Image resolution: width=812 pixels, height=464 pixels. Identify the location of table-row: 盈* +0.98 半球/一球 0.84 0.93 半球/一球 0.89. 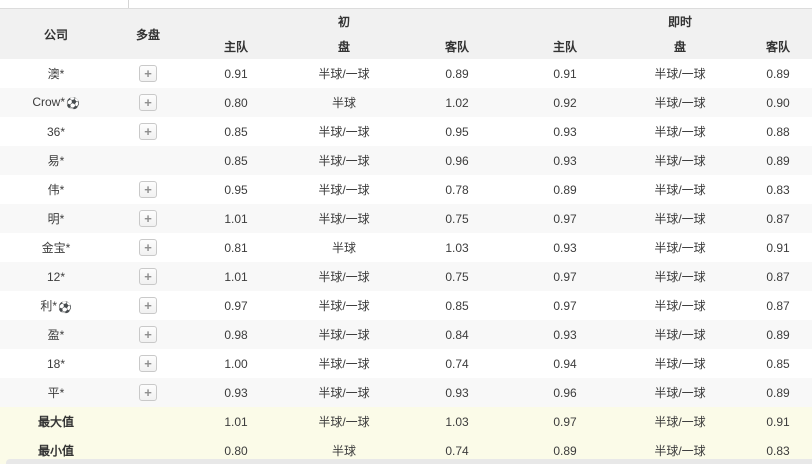
(406, 334).